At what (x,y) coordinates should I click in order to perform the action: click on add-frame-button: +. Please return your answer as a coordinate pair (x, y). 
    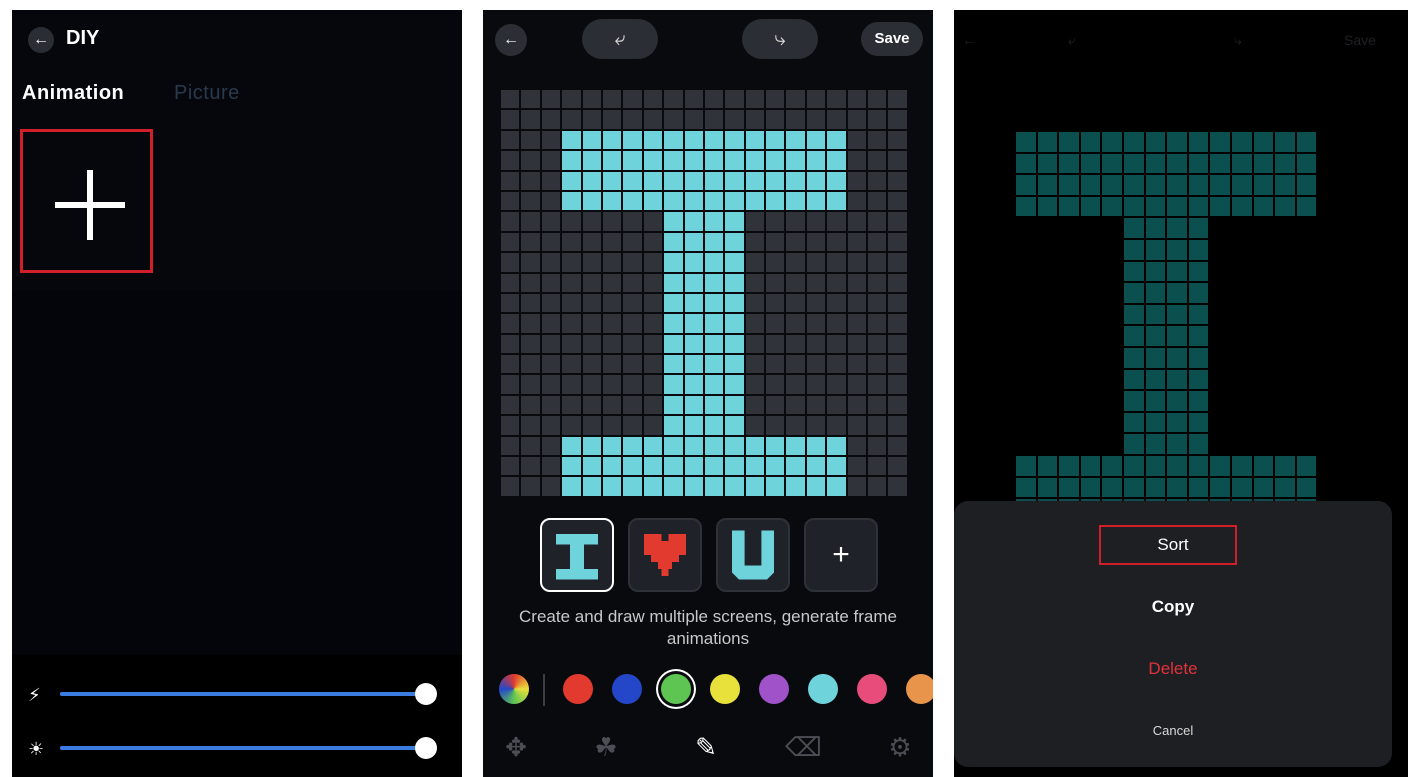
    Looking at the image, I should click on (841, 555).